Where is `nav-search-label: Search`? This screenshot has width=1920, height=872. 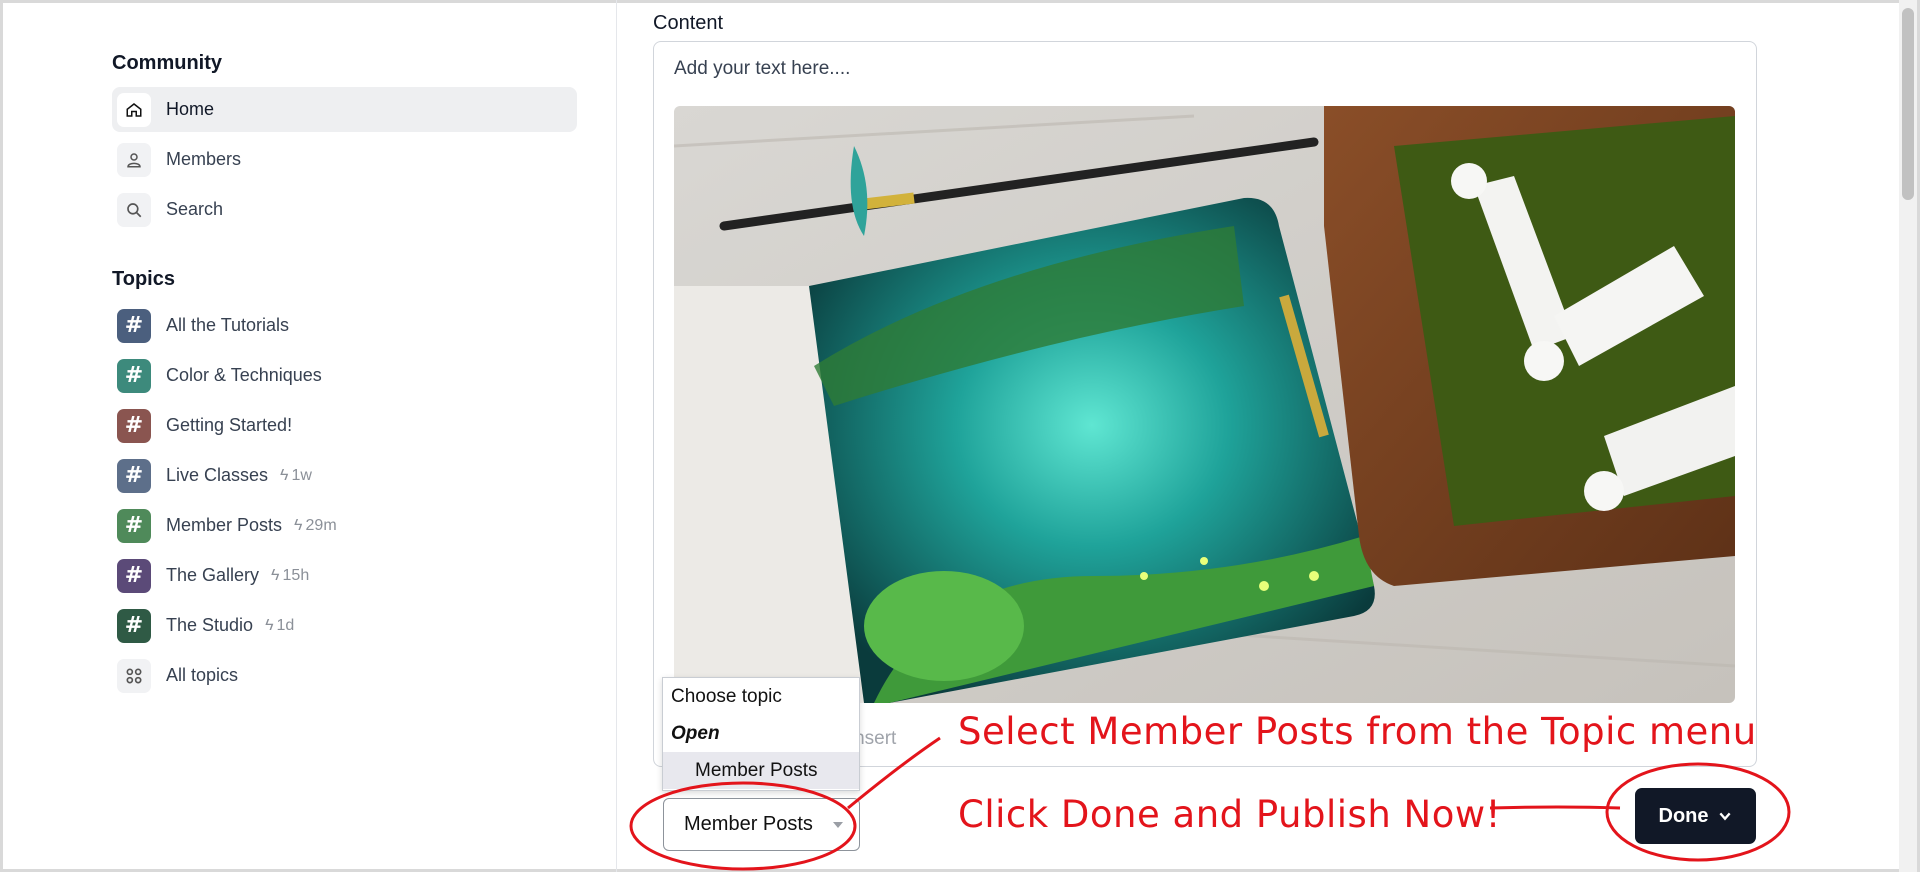
nav-search-label: Search is located at coordinates (195, 209).